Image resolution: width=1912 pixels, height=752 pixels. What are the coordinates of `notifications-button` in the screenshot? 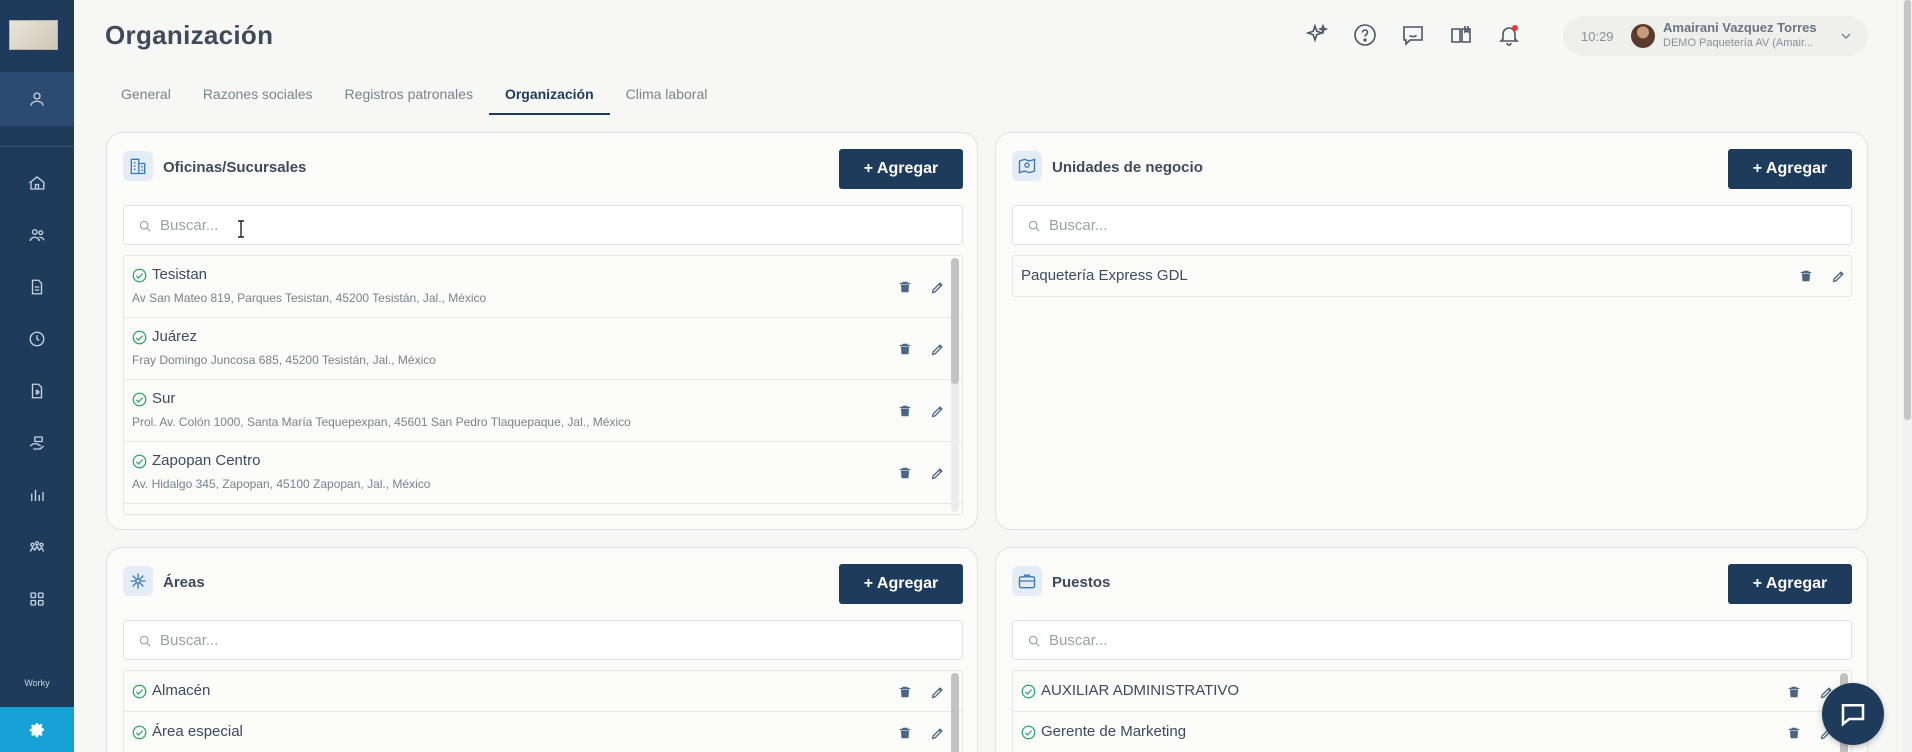 It's located at (1509, 35).